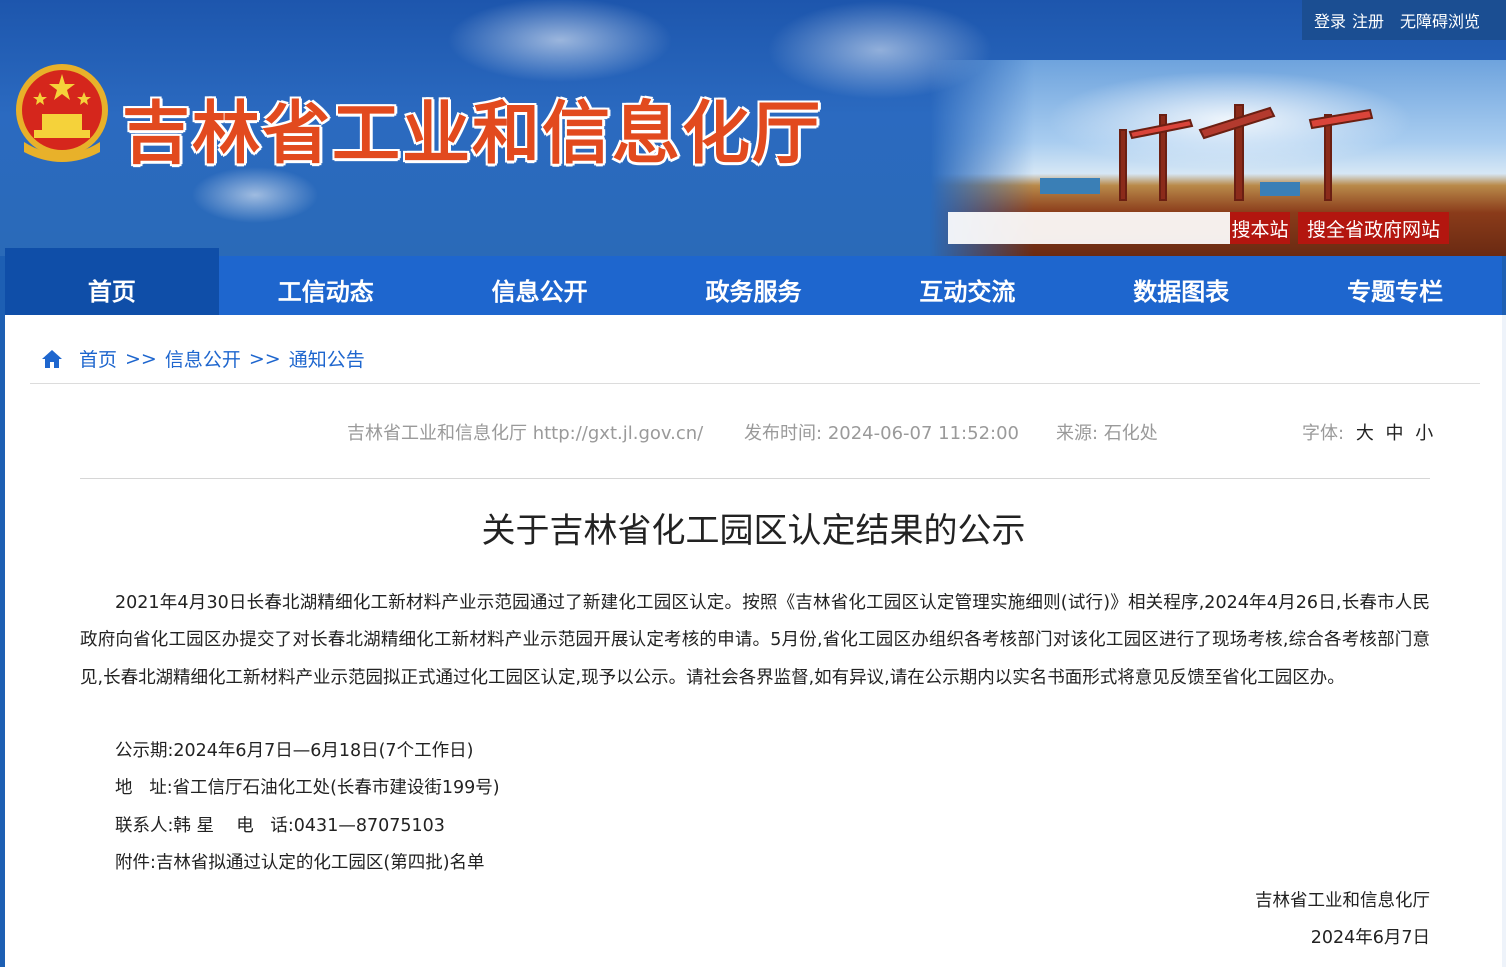 The width and height of the screenshot is (1506, 967). Describe the element at coordinates (52, 359) in the screenshot. I see `home-icon` at that location.